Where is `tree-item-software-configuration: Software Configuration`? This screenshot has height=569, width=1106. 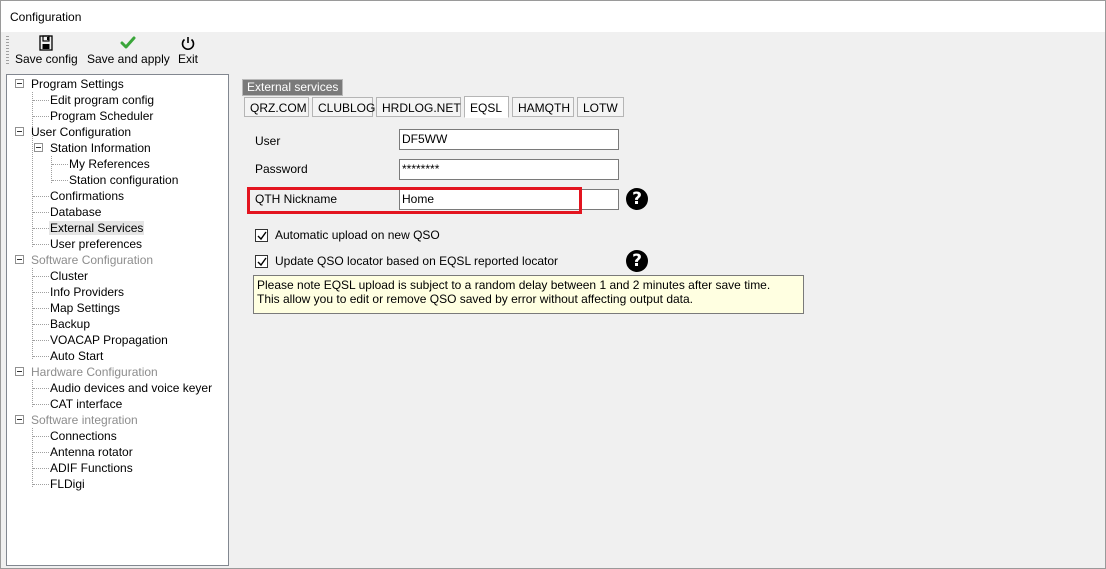 tree-item-software-configuration: Software Configuration is located at coordinates (92, 260).